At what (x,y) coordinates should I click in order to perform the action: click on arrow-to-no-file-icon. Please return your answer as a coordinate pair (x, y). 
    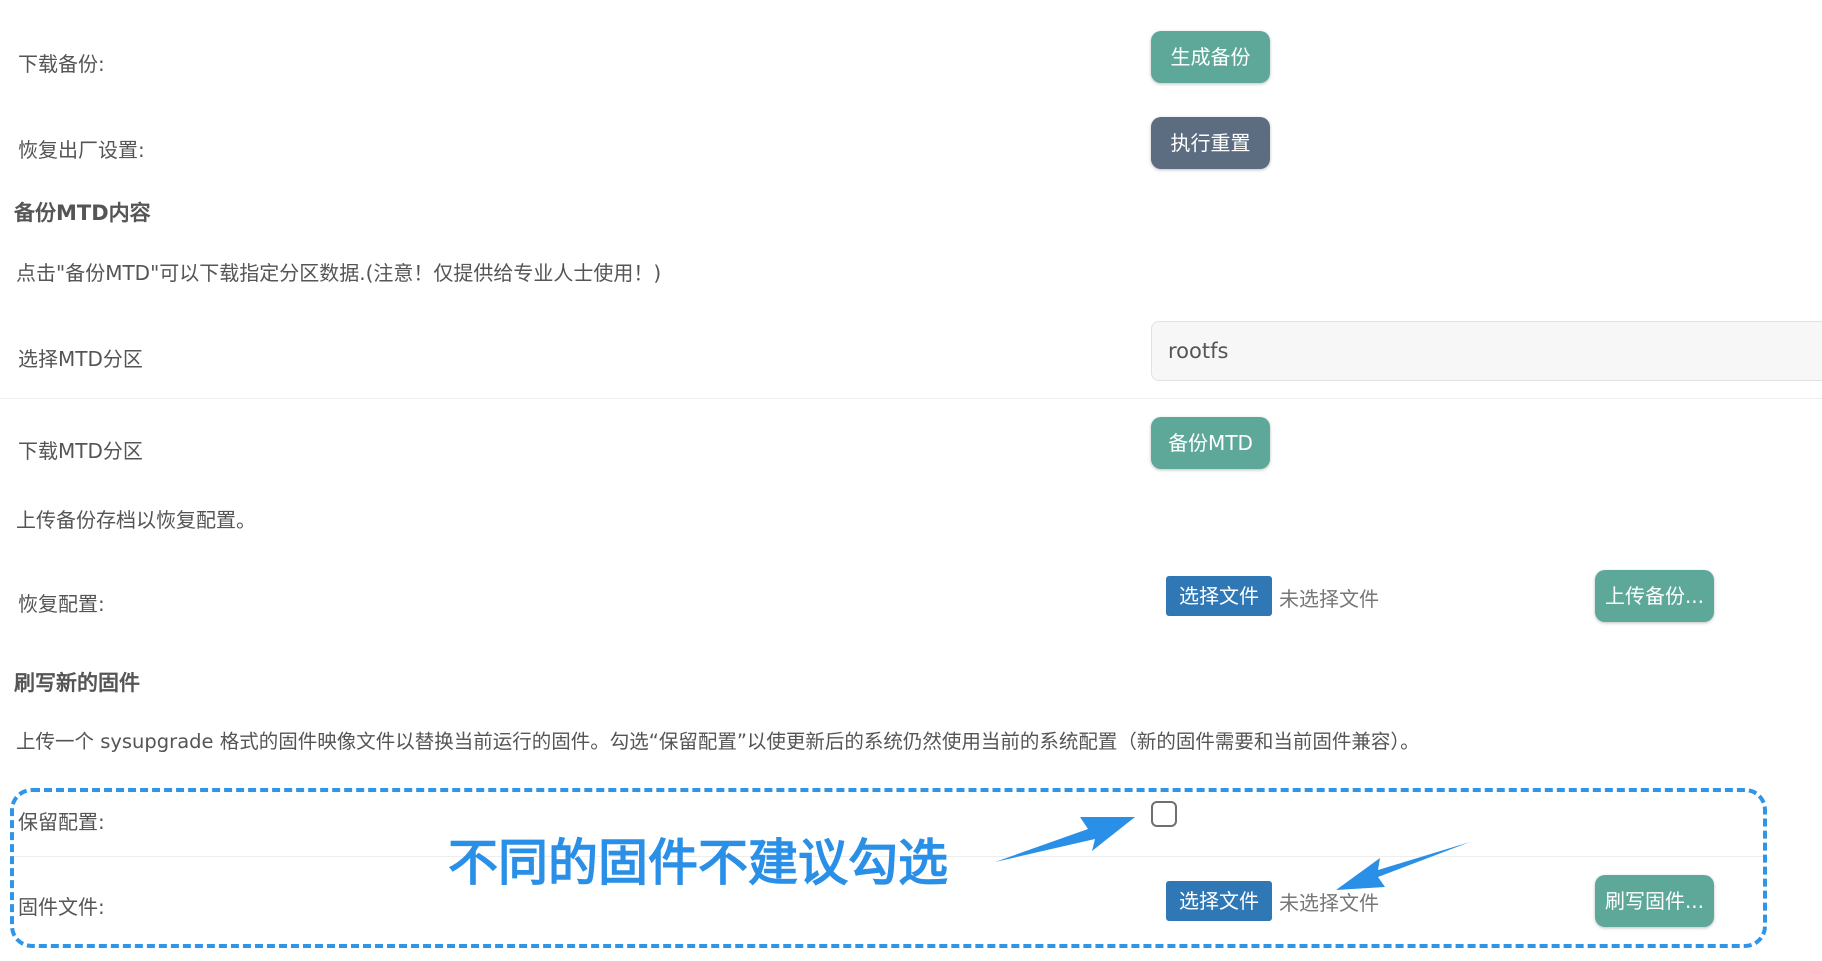
    Looking at the image, I should click on (1403, 866).